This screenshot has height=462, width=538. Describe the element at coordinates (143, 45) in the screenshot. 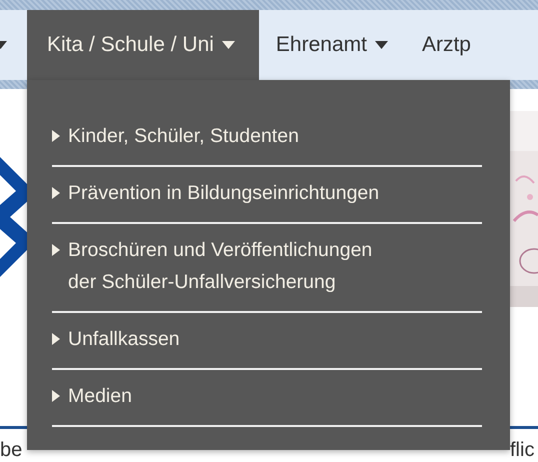

I see `nav-tab: Kita / Schule / Uni` at that location.